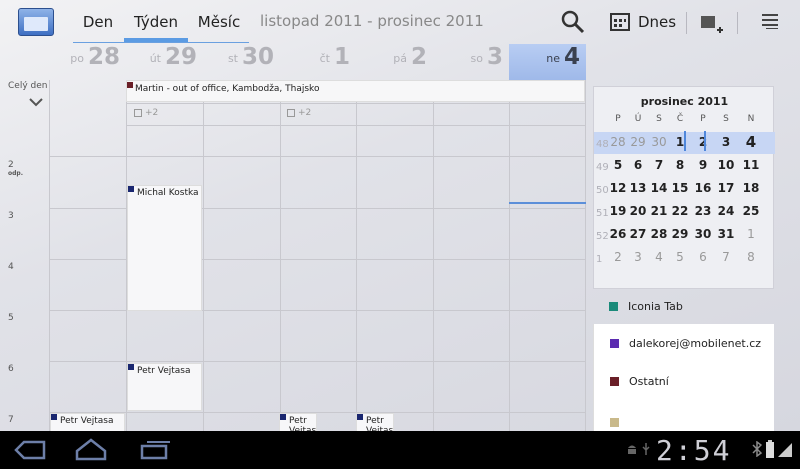 The height and width of the screenshot is (469, 800). Describe the element at coordinates (618, 211) in the screenshot. I see `mini-day: 19` at that location.